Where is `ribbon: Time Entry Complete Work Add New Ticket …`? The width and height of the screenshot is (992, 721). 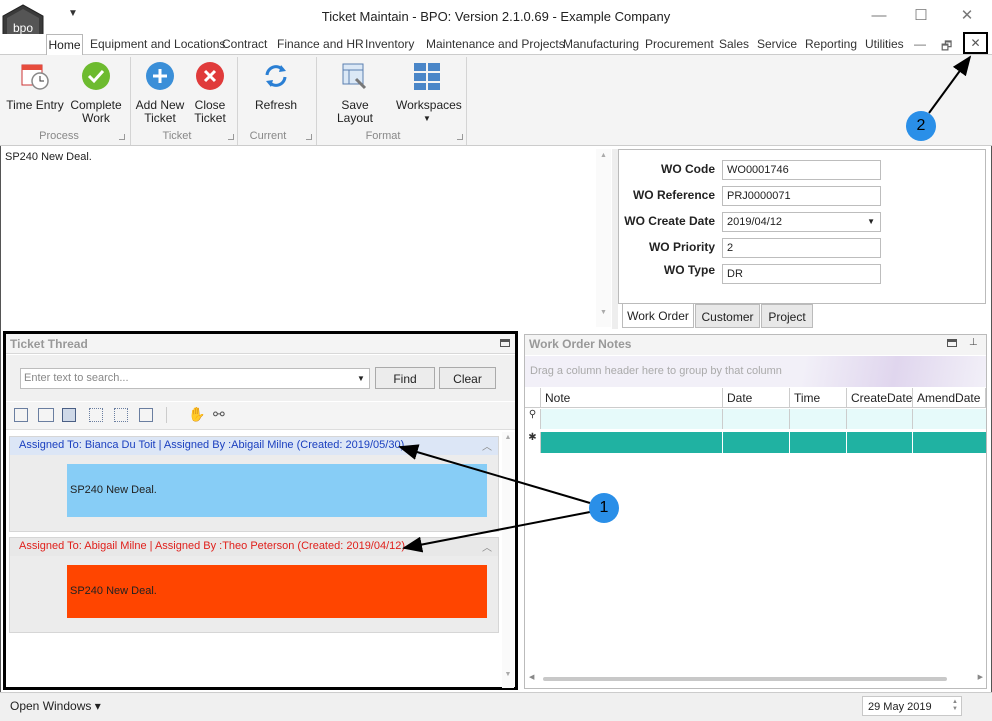
ribbon: Time Entry Complete Work Add New Ticket … is located at coordinates (496, 100).